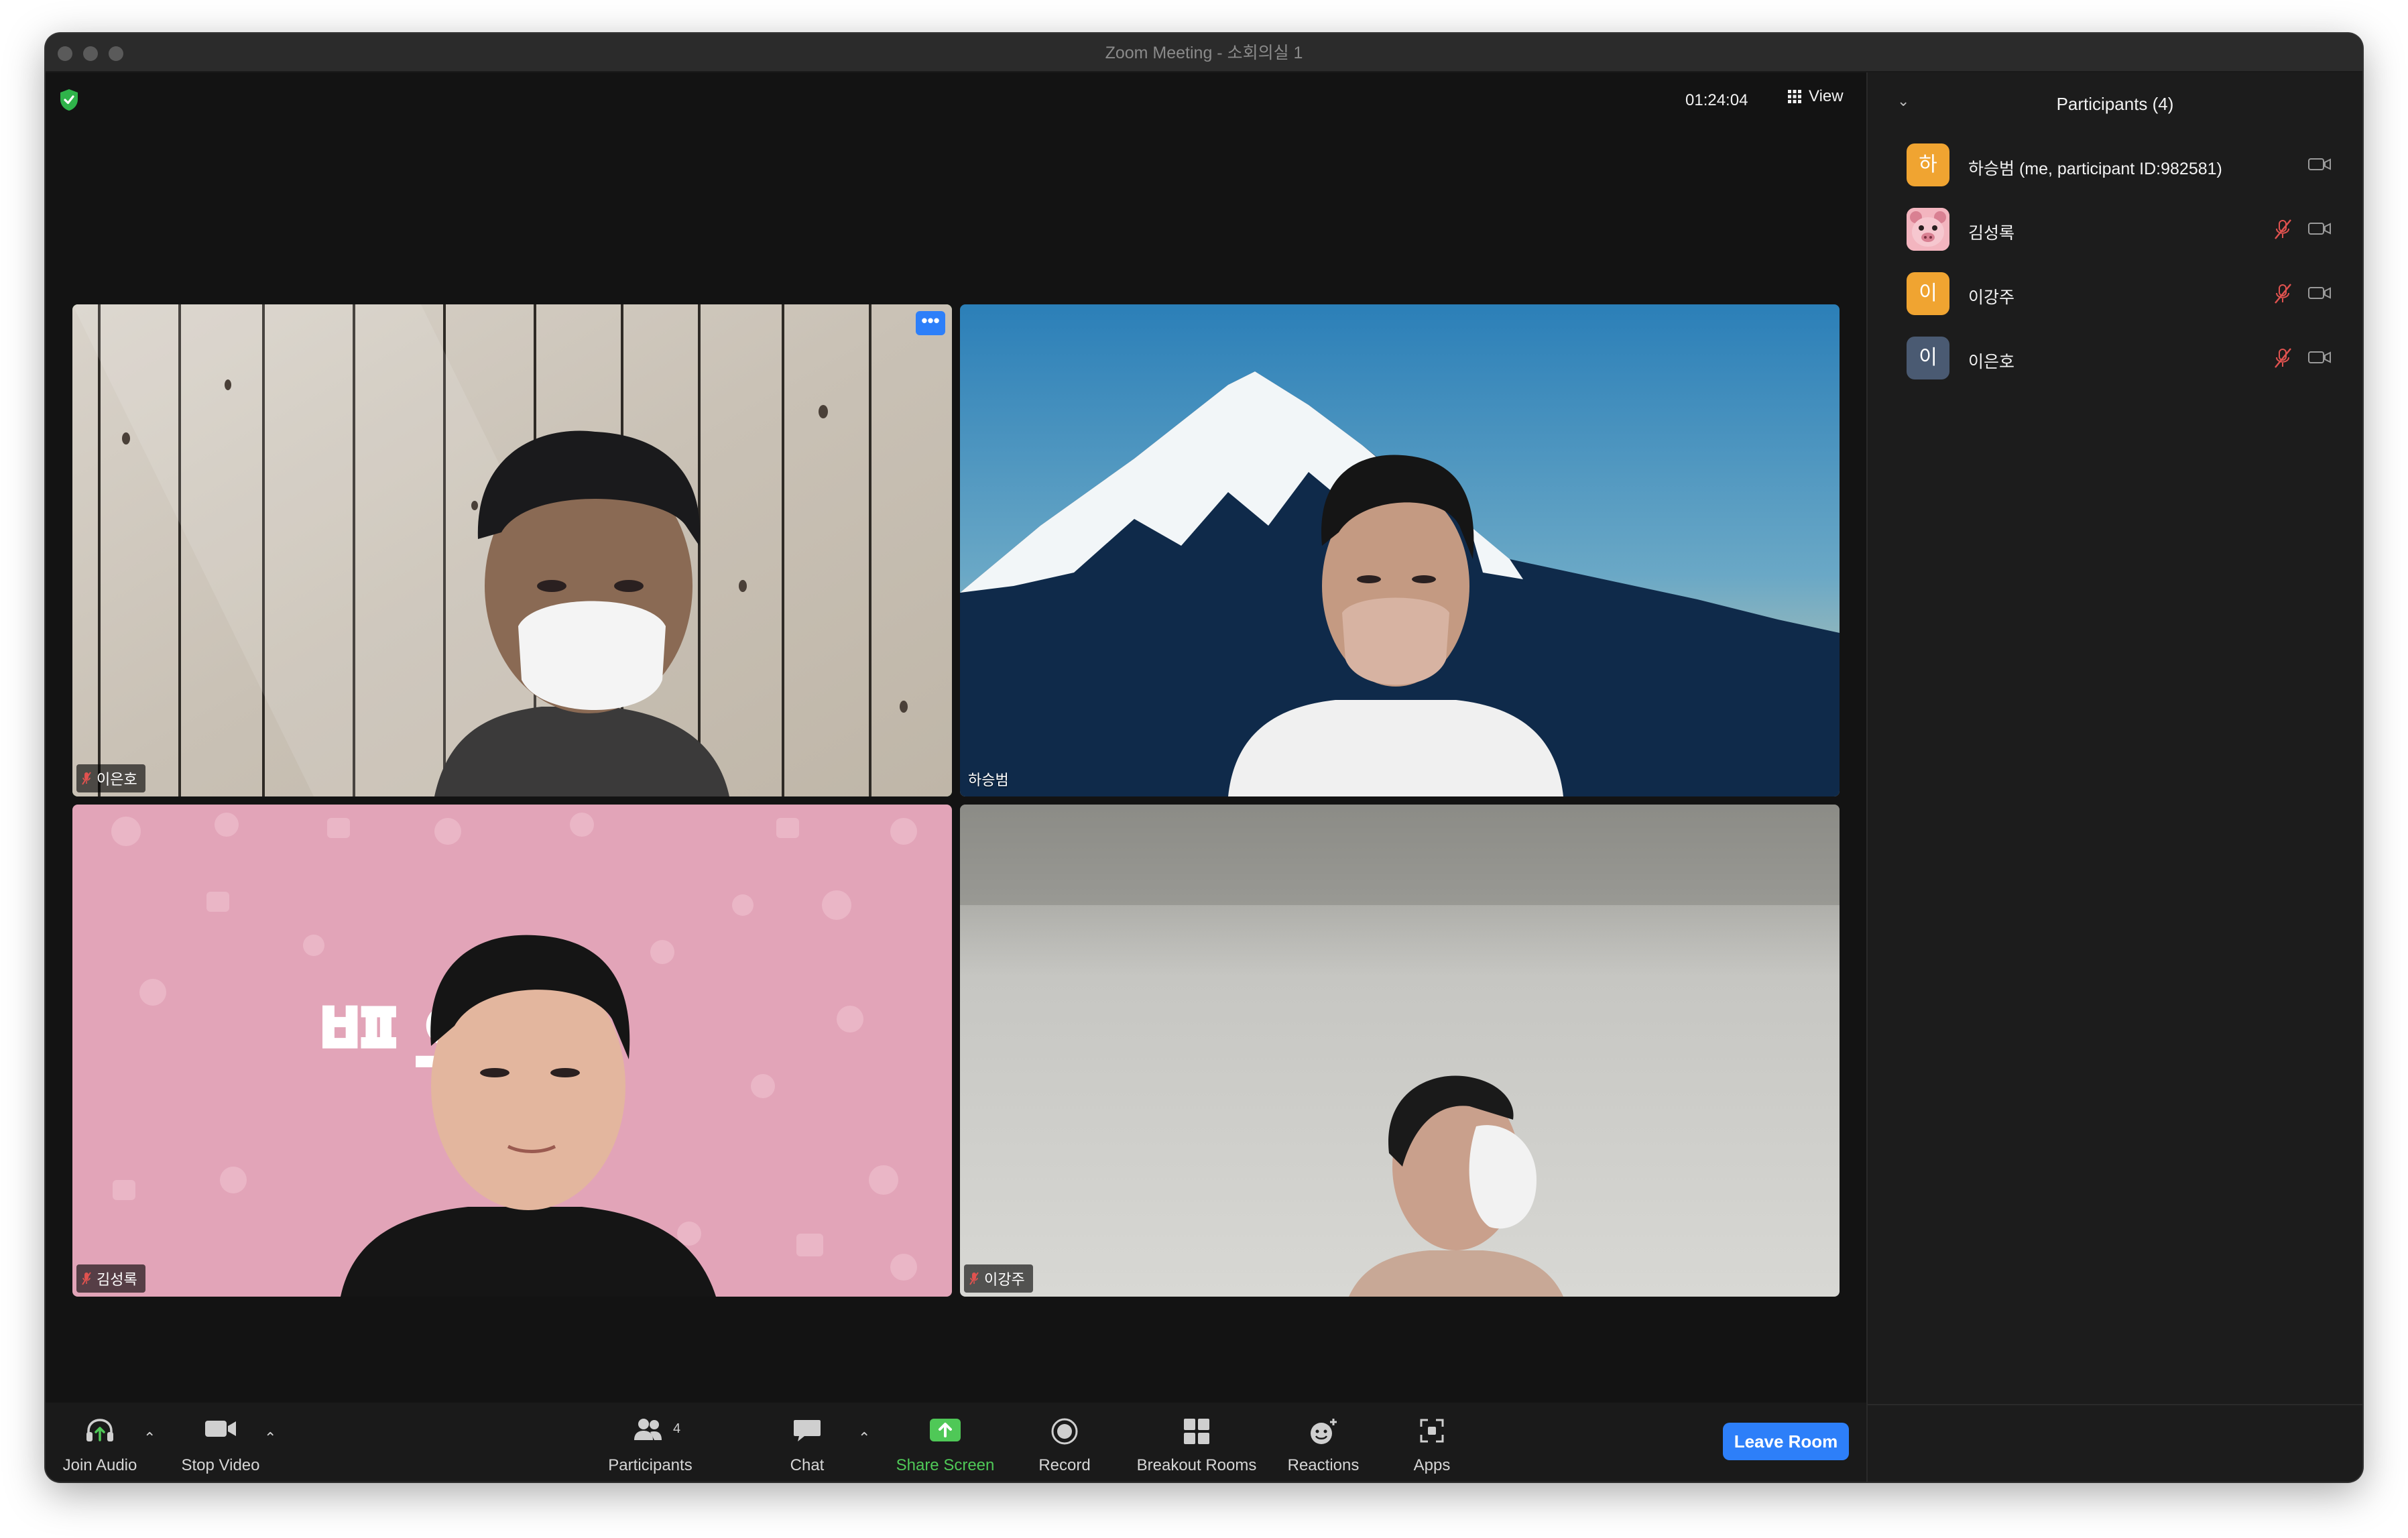 The height and width of the screenshot is (1538, 2408). I want to click on name-tag: 김성록, so click(110, 1278).